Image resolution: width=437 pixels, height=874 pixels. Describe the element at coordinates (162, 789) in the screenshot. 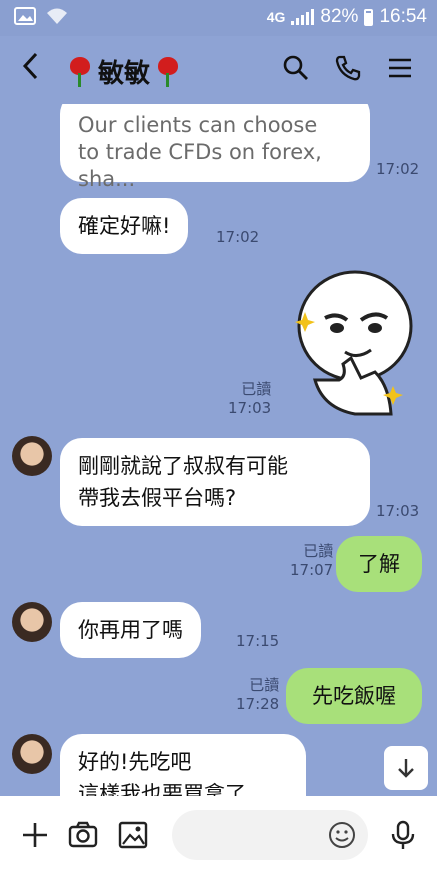

I see `message-text: 這樣我也要買拿了` at that location.